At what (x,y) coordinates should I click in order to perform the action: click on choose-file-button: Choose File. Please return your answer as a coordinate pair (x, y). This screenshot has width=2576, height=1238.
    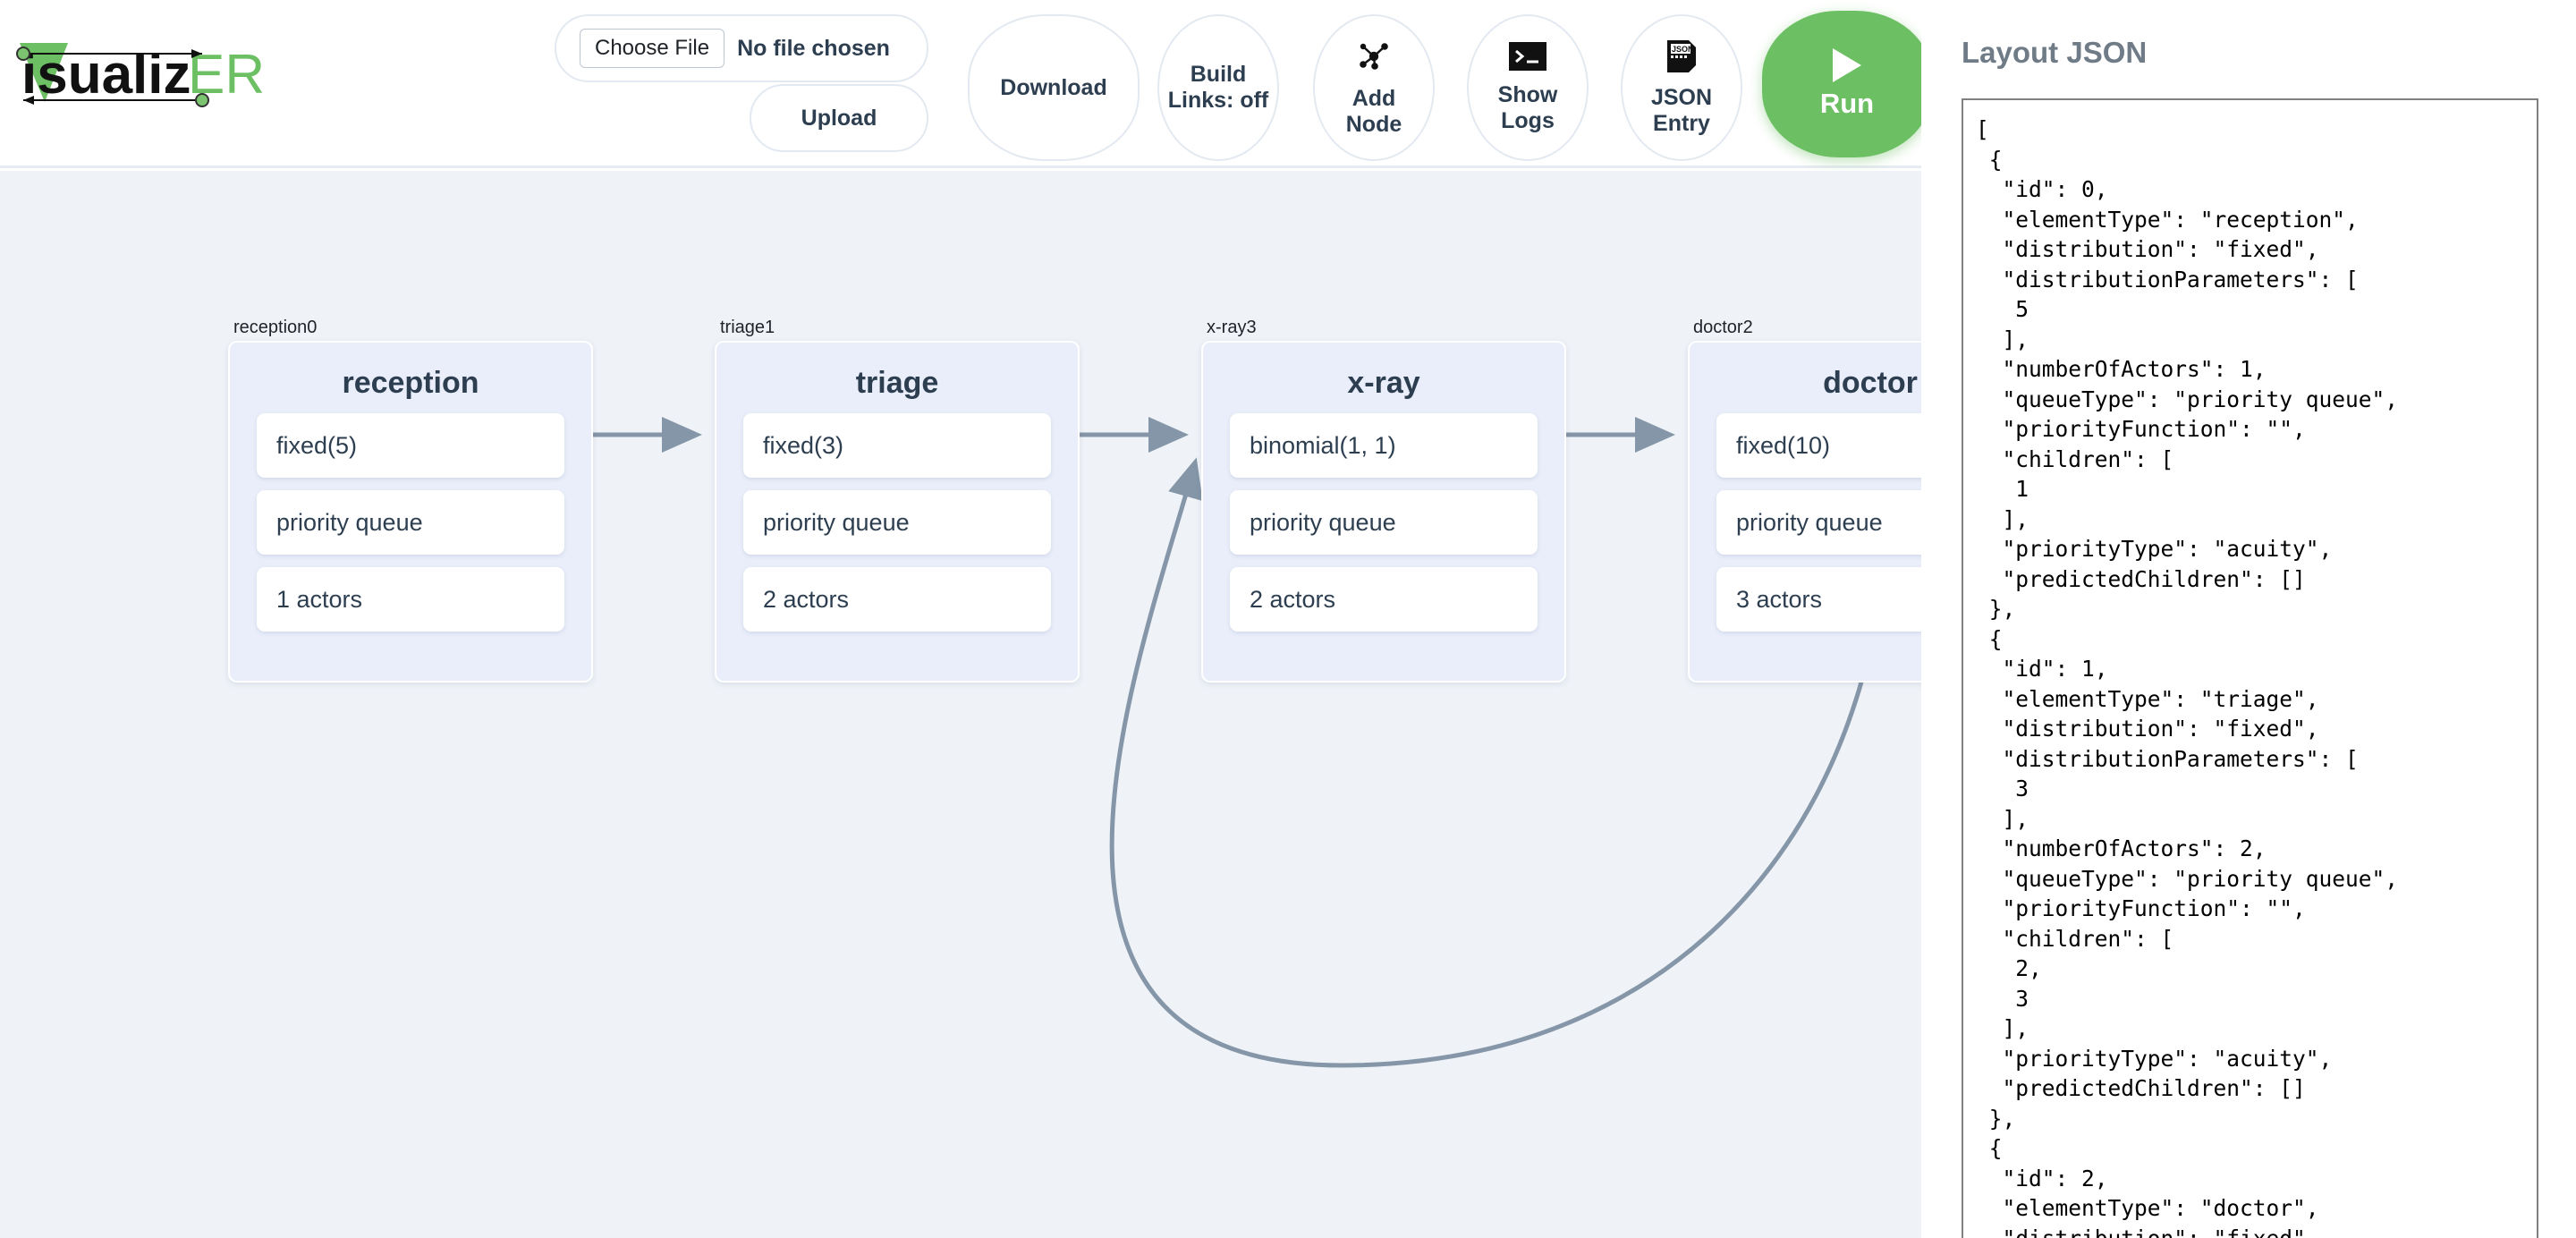
    Looking at the image, I should click on (652, 48).